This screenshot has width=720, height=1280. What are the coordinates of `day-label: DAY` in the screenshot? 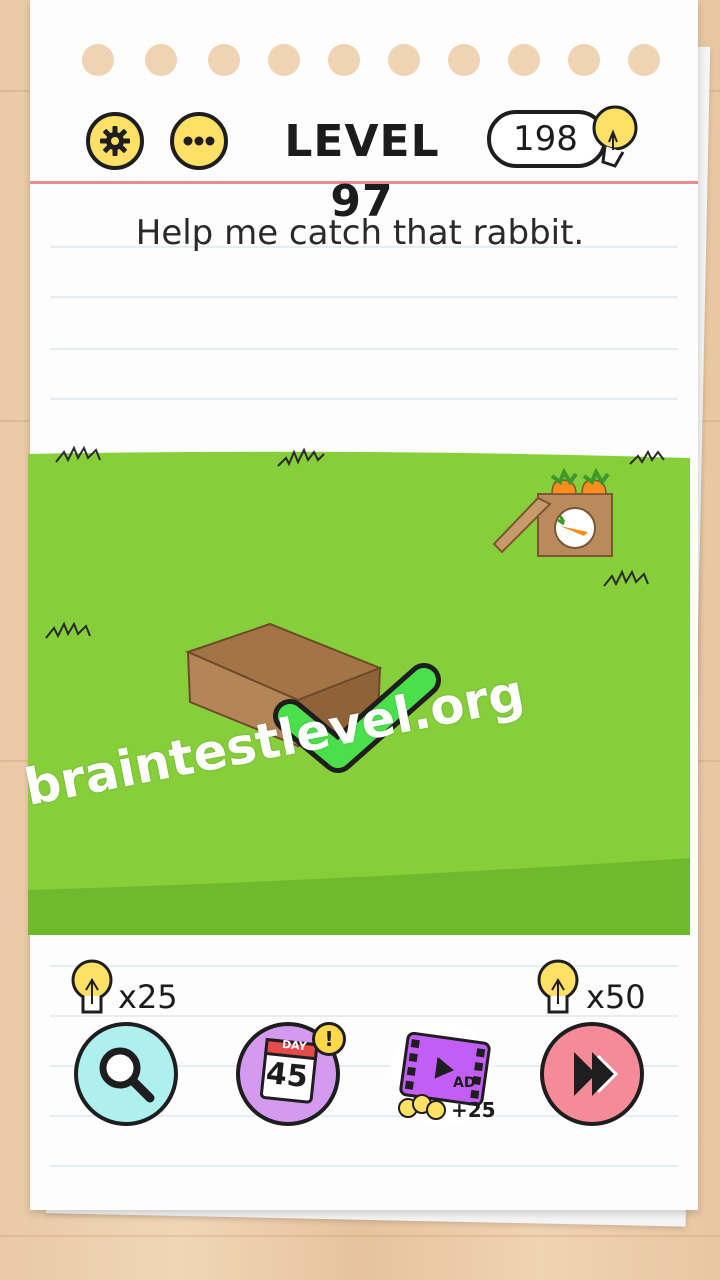 It's located at (294, 1045).